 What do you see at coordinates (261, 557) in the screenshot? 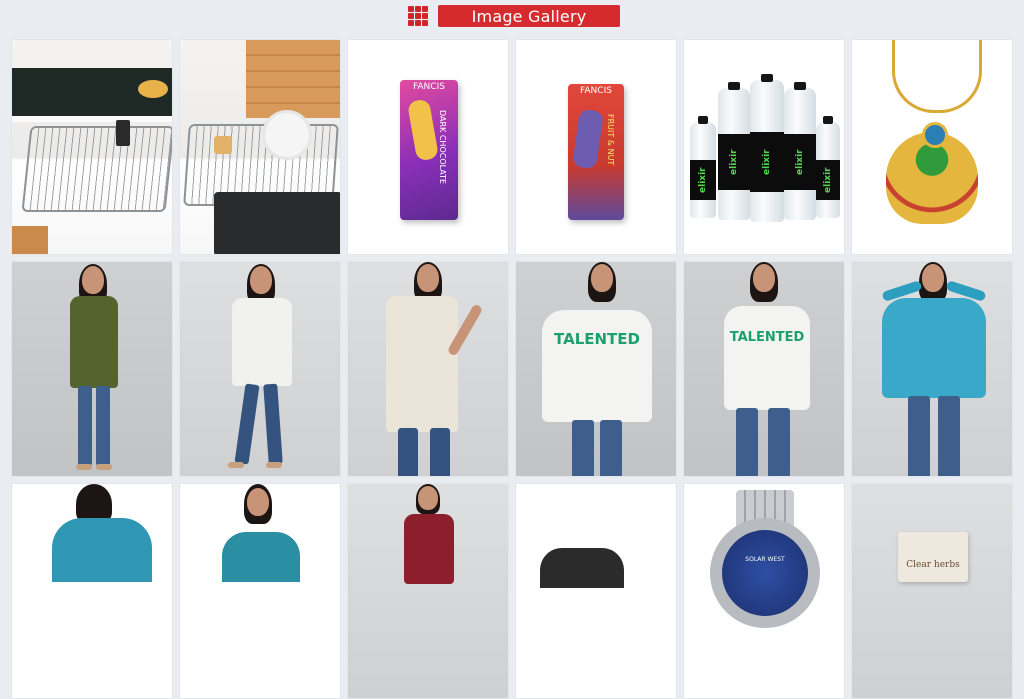
I see `teal-vneck` at bounding box center [261, 557].